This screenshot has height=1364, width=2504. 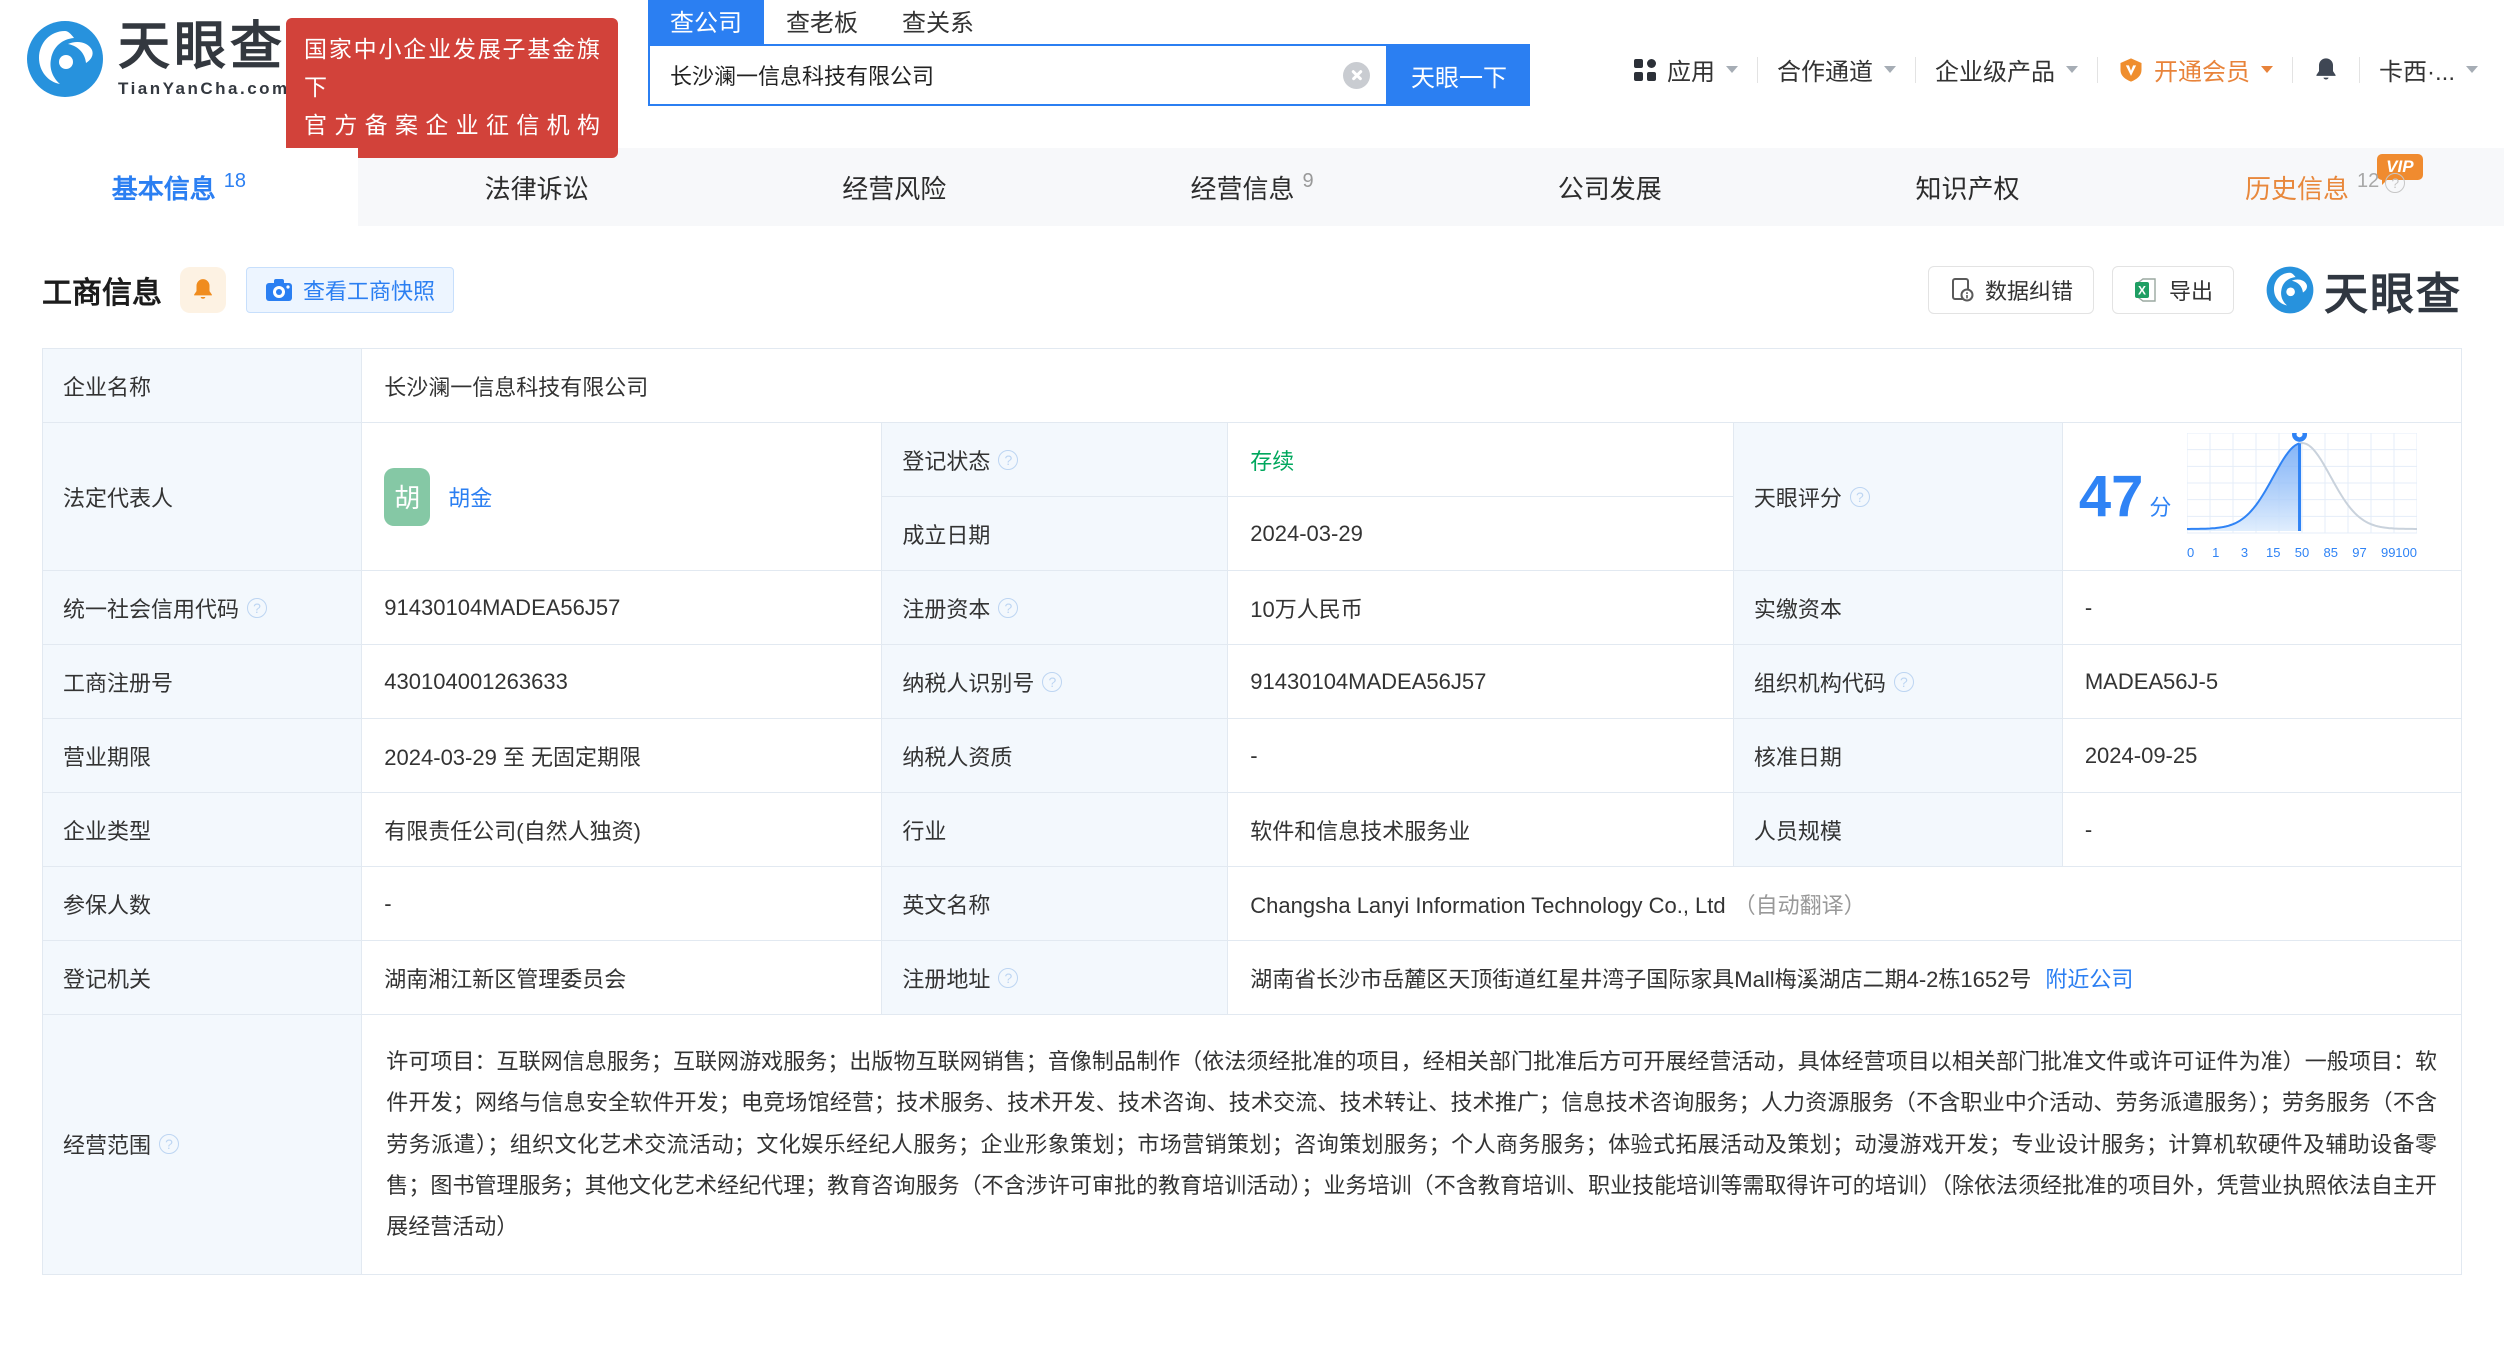 What do you see at coordinates (202, 496) in the screenshot?
I see `field-label-legal-rep: 法定代表人` at bounding box center [202, 496].